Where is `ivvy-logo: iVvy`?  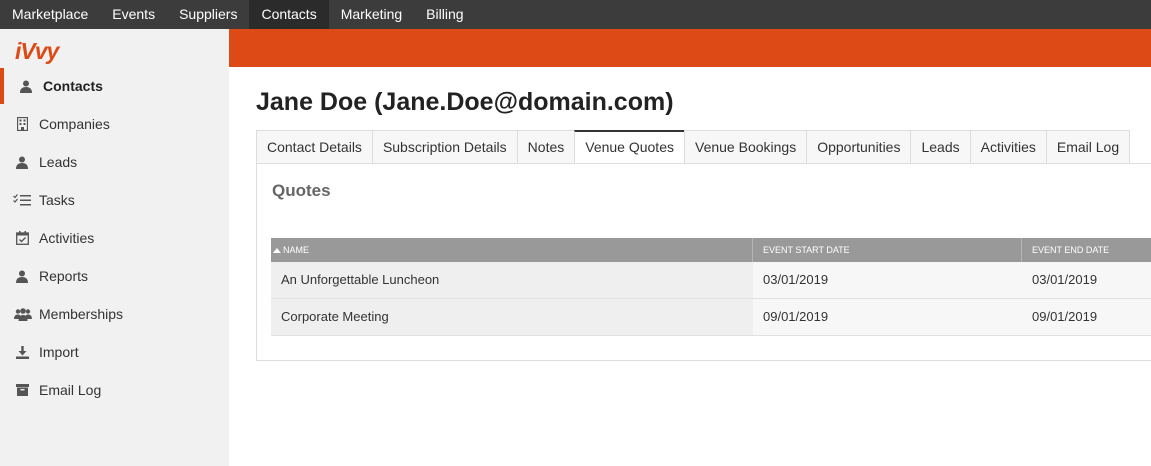
ivvy-logo: iVvy is located at coordinates (37, 51).